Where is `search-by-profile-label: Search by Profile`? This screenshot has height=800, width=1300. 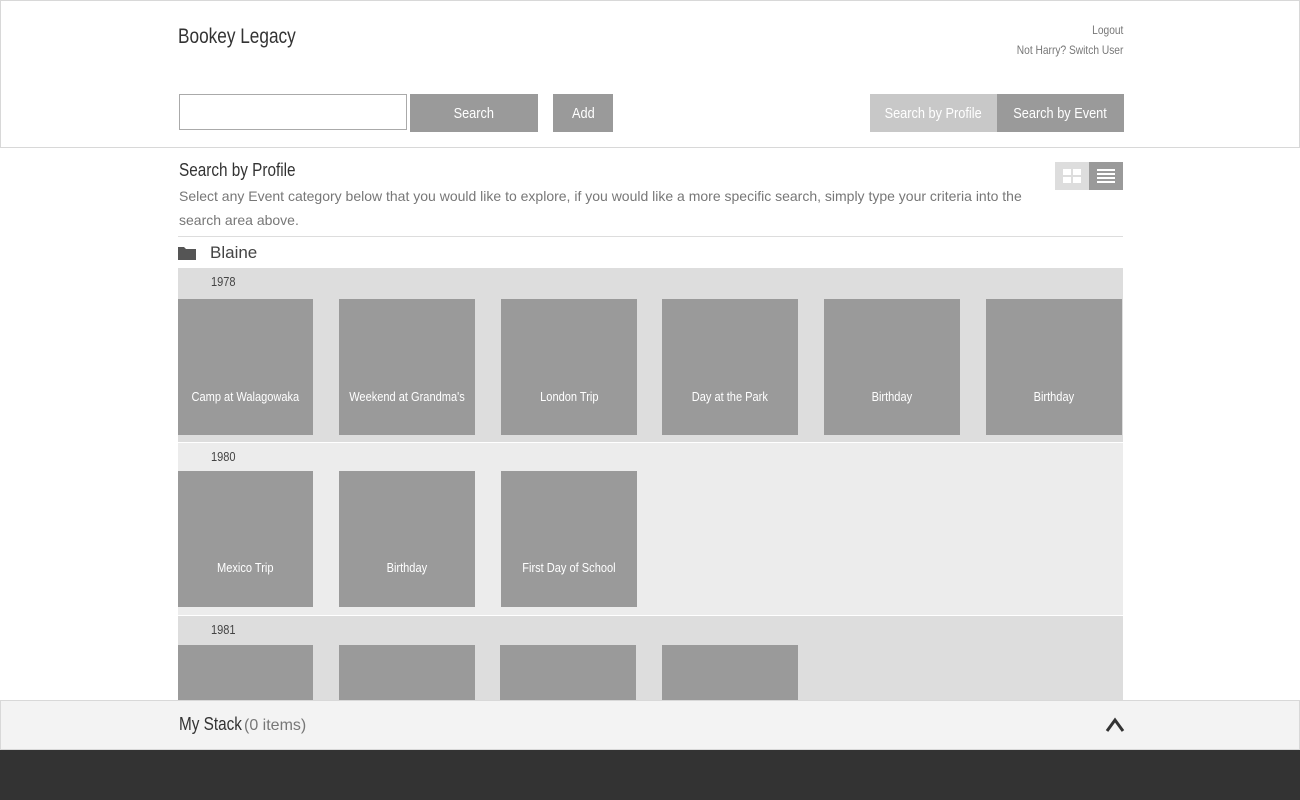
search-by-profile-label: Search by Profile is located at coordinates (933, 113).